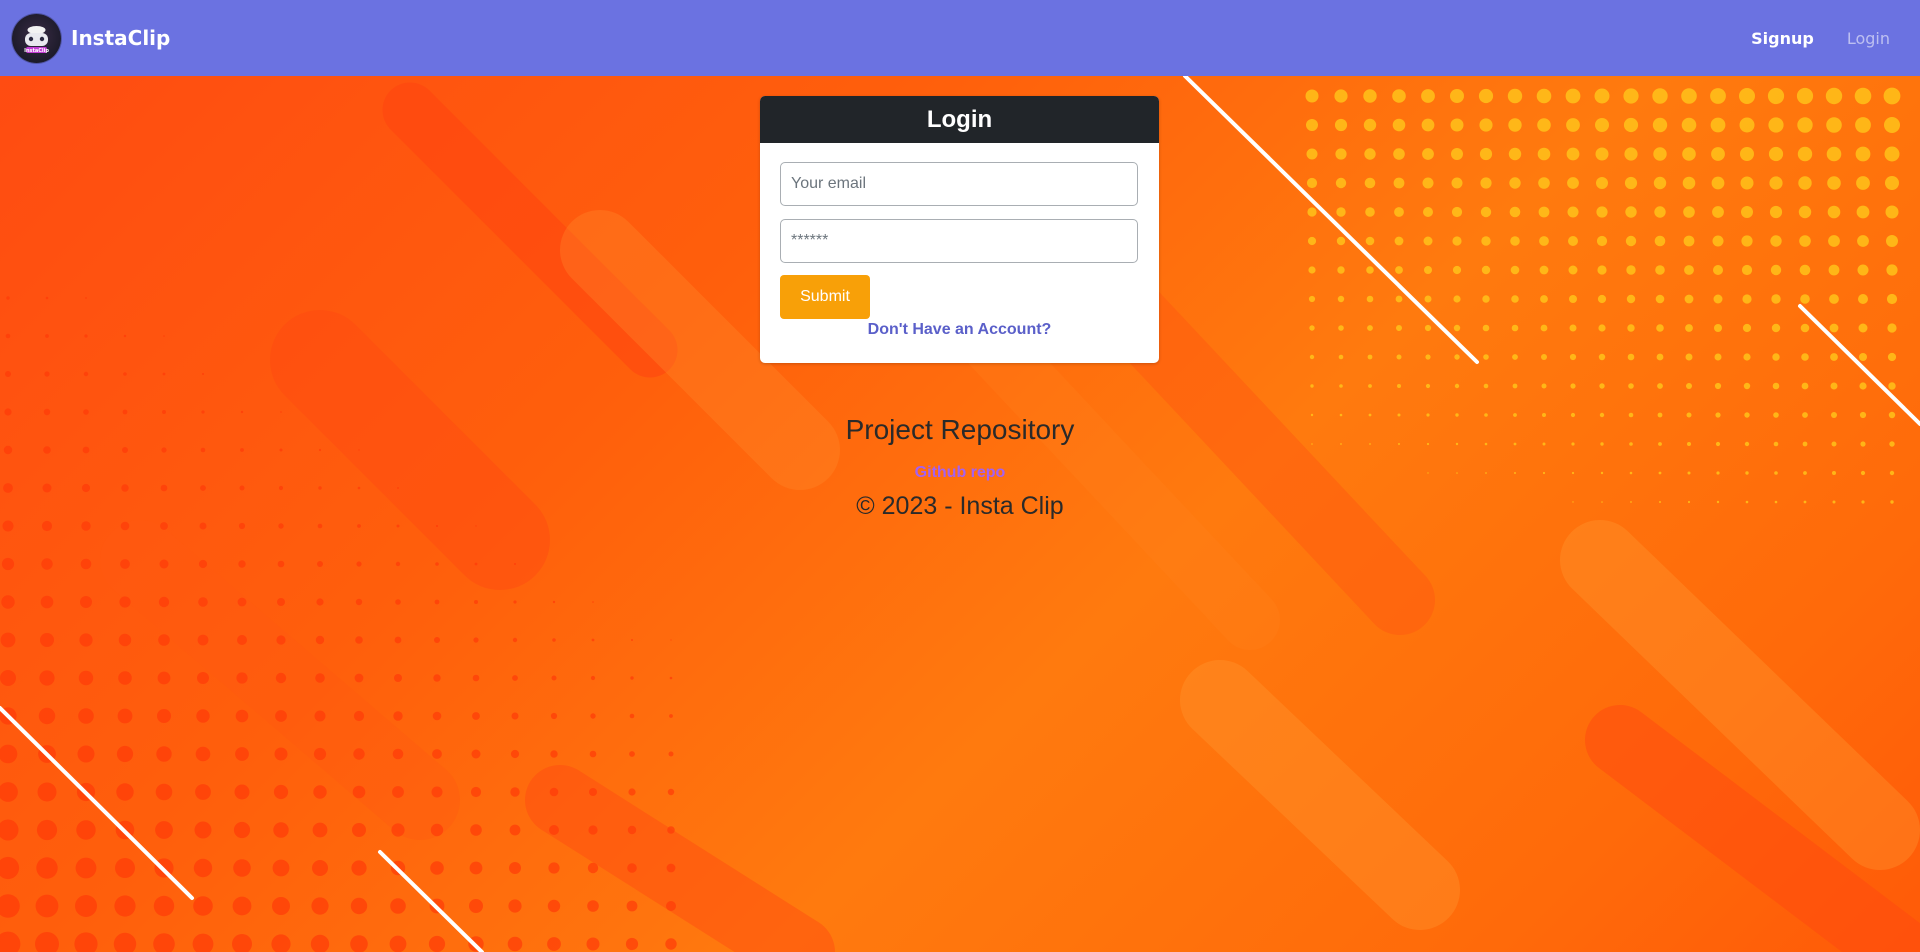 This screenshot has width=1920, height=952. What do you see at coordinates (959, 241) in the screenshot?
I see `password-input` at bounding box center [959, 241].